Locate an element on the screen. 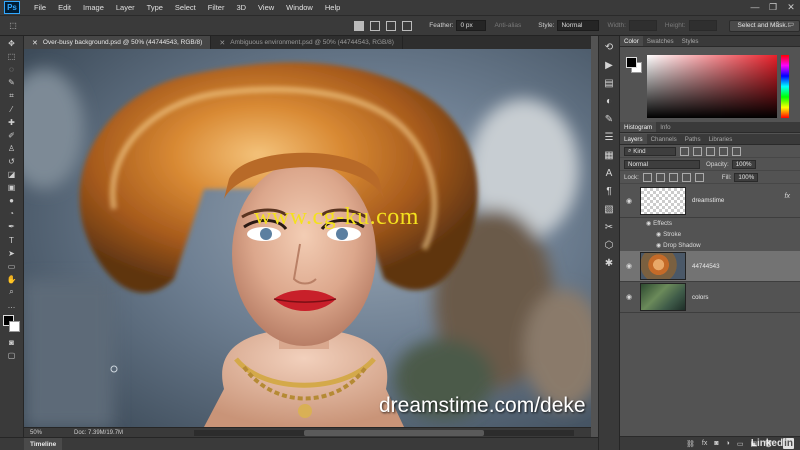 This screenshot has width=800, height=450. lock-transparent-icon is located at coordinates (647, 177).